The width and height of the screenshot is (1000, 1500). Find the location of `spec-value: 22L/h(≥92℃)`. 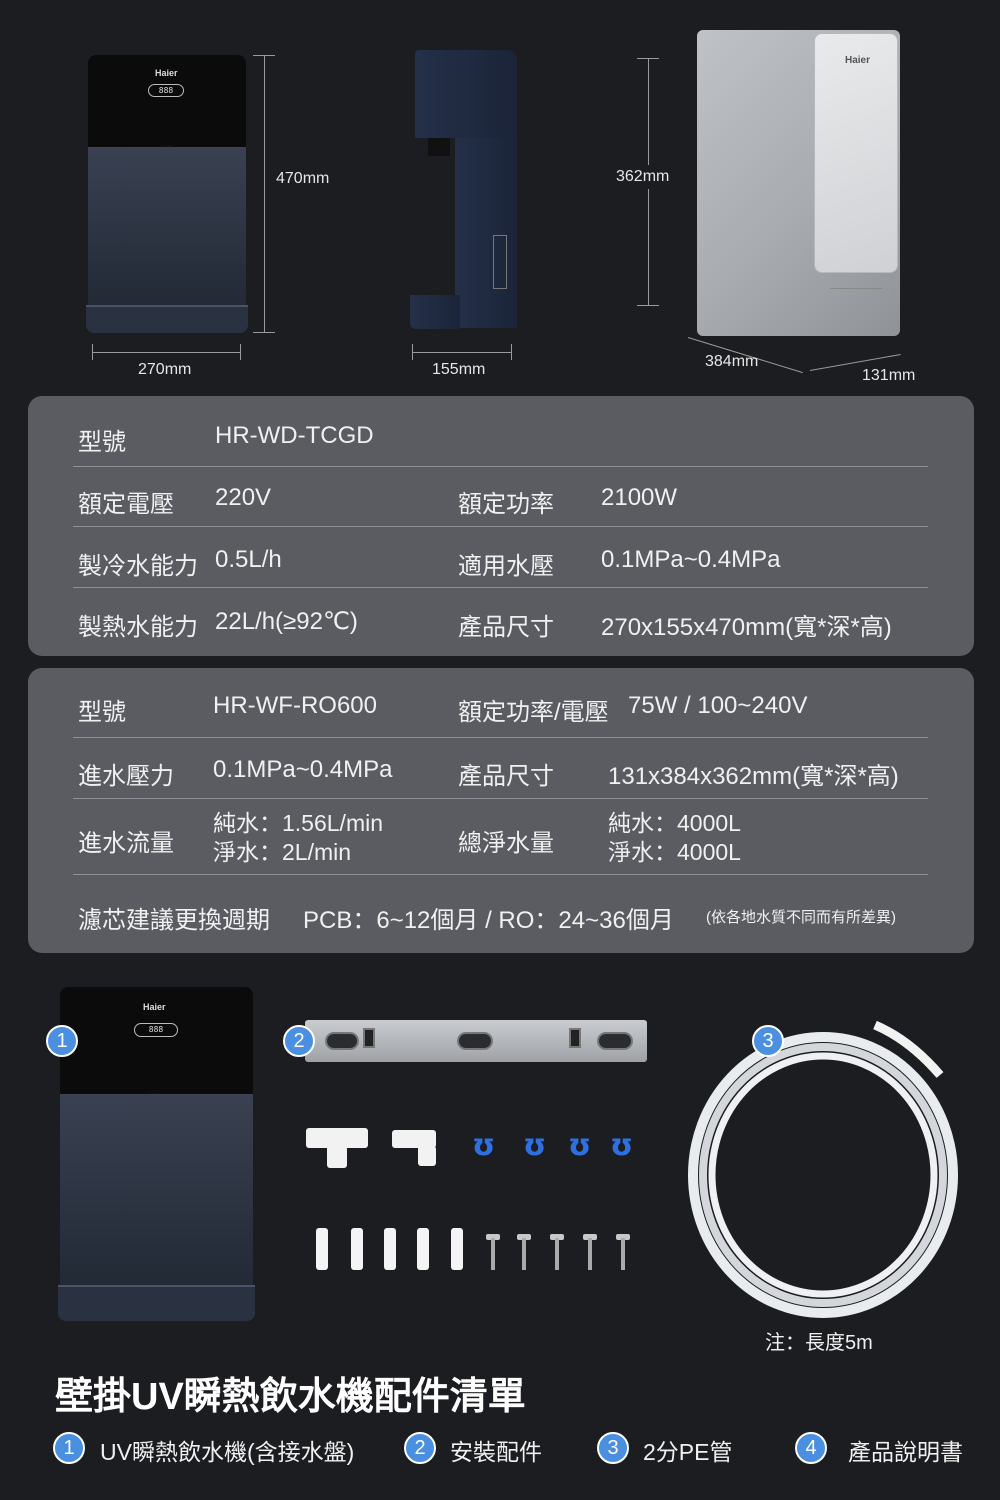

spec-value: 22L/h(≥92℃) is located at coordinates (286, 621).